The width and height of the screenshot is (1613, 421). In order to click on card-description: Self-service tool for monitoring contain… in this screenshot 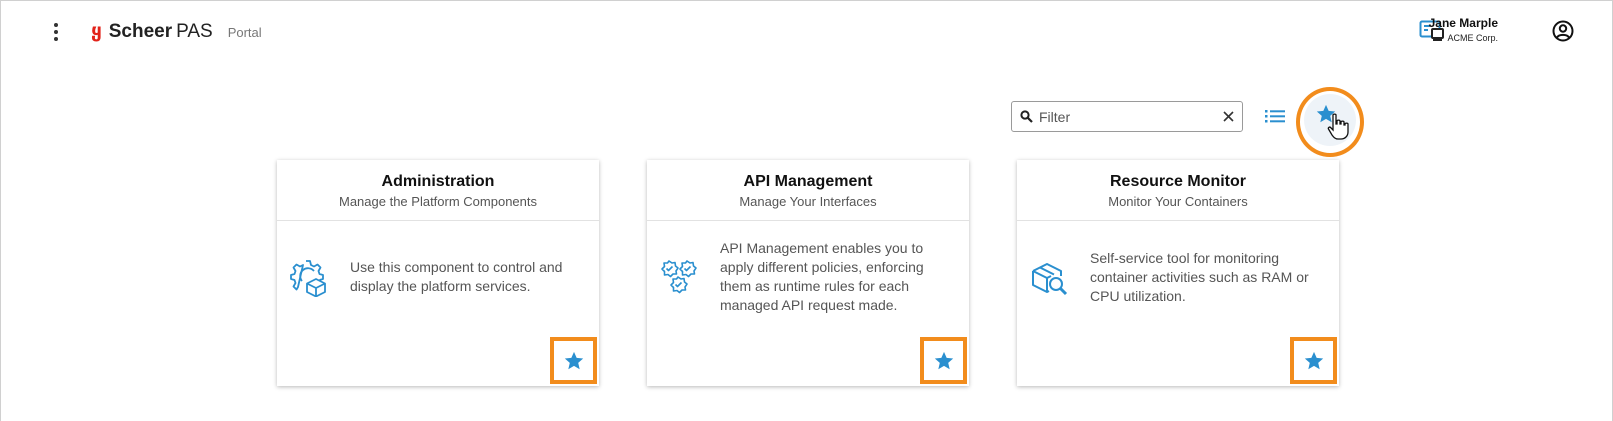, I will do `click(1199, 276)`.